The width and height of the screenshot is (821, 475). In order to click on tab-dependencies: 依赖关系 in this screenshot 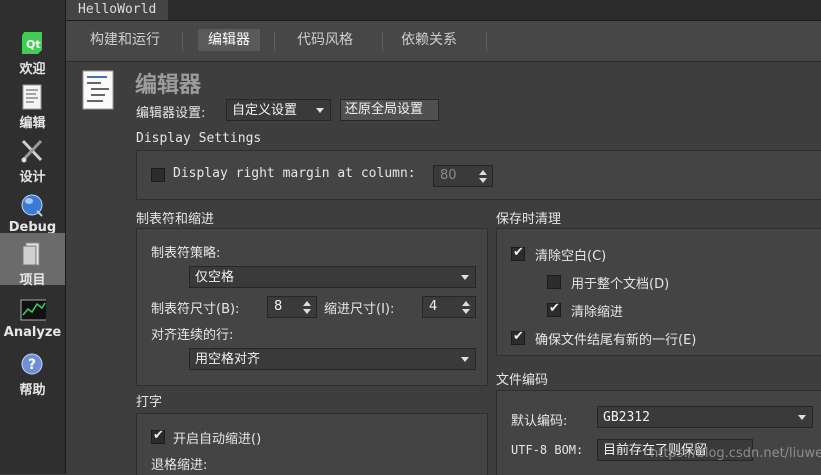, I will do `click(429, 40)`.